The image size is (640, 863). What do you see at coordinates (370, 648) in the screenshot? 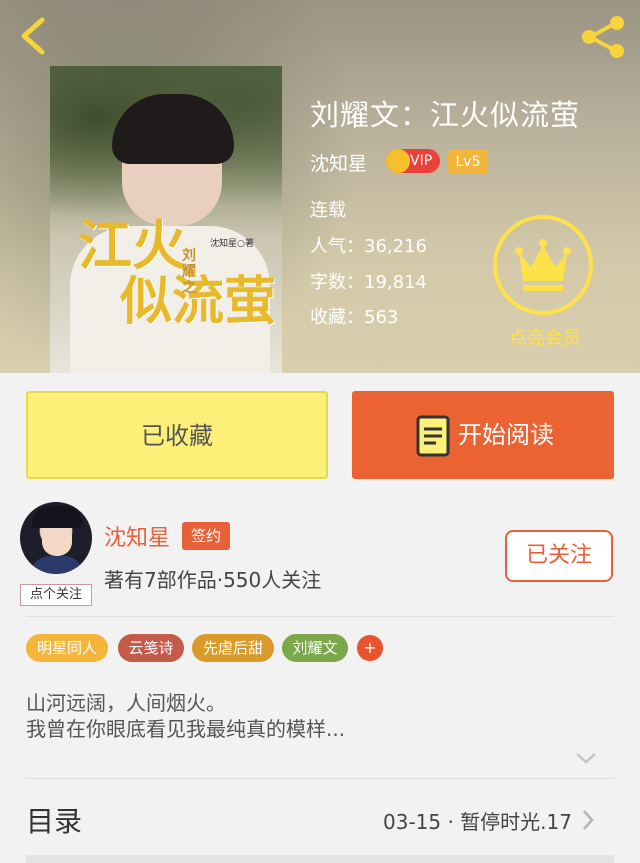
I see `more-tags-button: +` at bounding box center [370, 648].